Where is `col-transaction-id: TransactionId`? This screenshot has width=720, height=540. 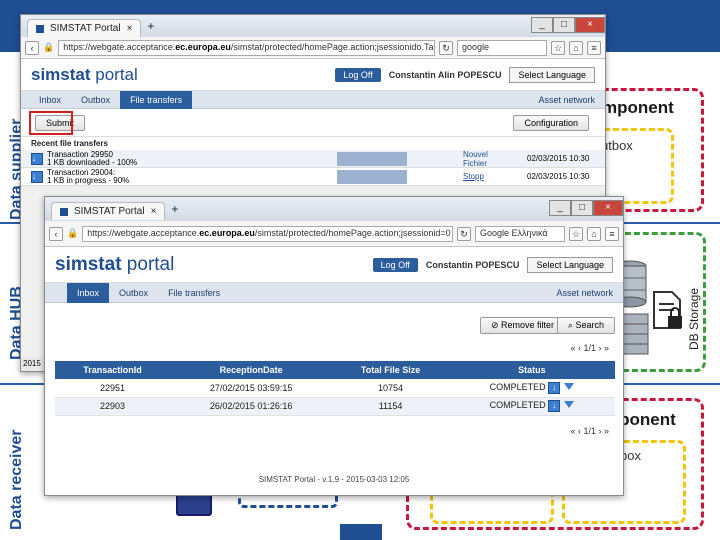
col-transaction-id: TransactionId is located at coordinates (112, 370).